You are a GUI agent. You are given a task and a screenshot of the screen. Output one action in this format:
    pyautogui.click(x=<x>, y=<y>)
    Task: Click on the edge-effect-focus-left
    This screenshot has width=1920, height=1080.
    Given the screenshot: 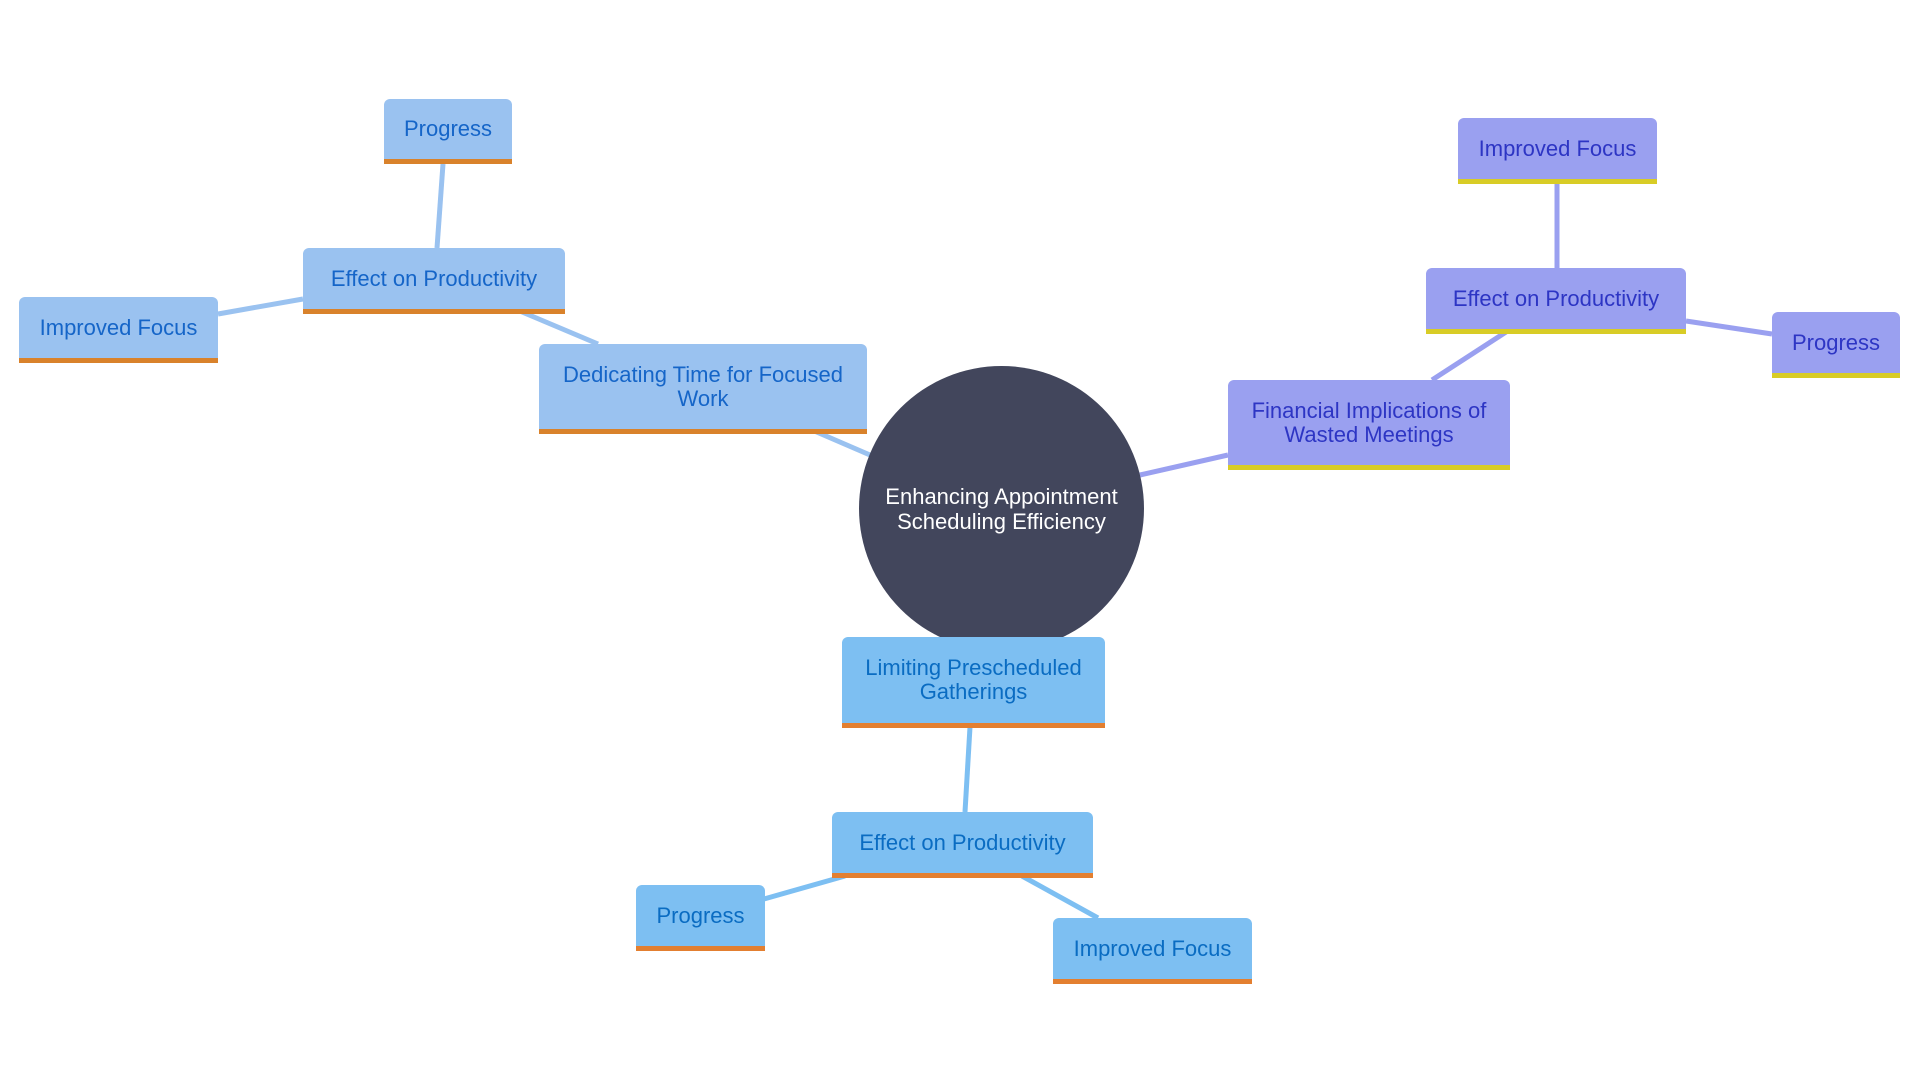 What is the action you would take?
    pyautogui.click(x=260, y=306)
    